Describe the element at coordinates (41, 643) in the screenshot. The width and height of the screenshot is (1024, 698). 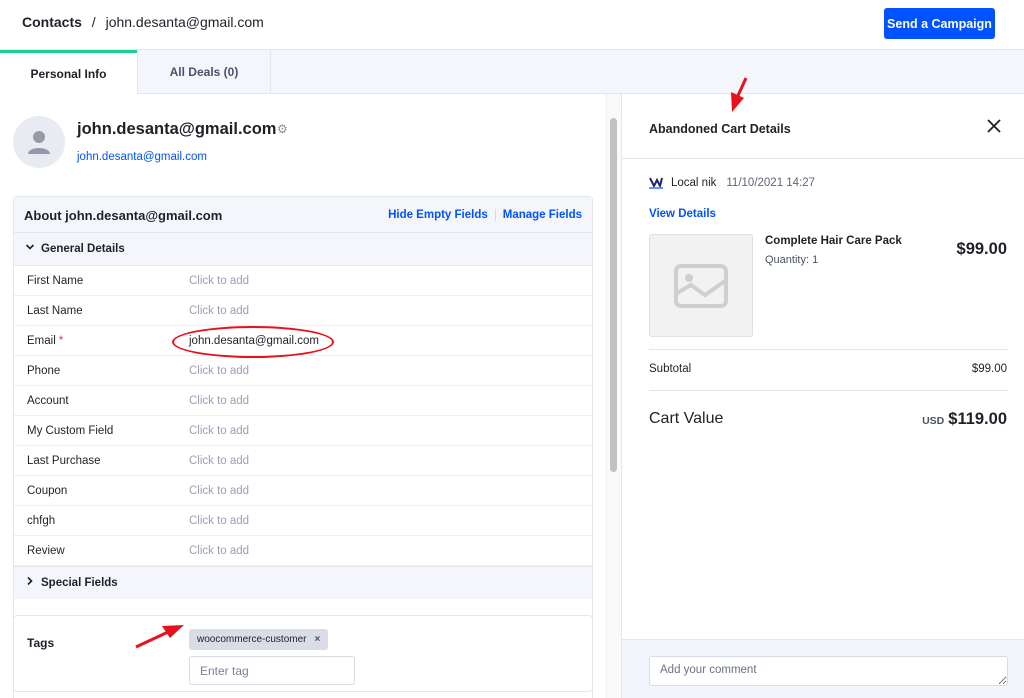
I see `tags-label: Tags` at that location.